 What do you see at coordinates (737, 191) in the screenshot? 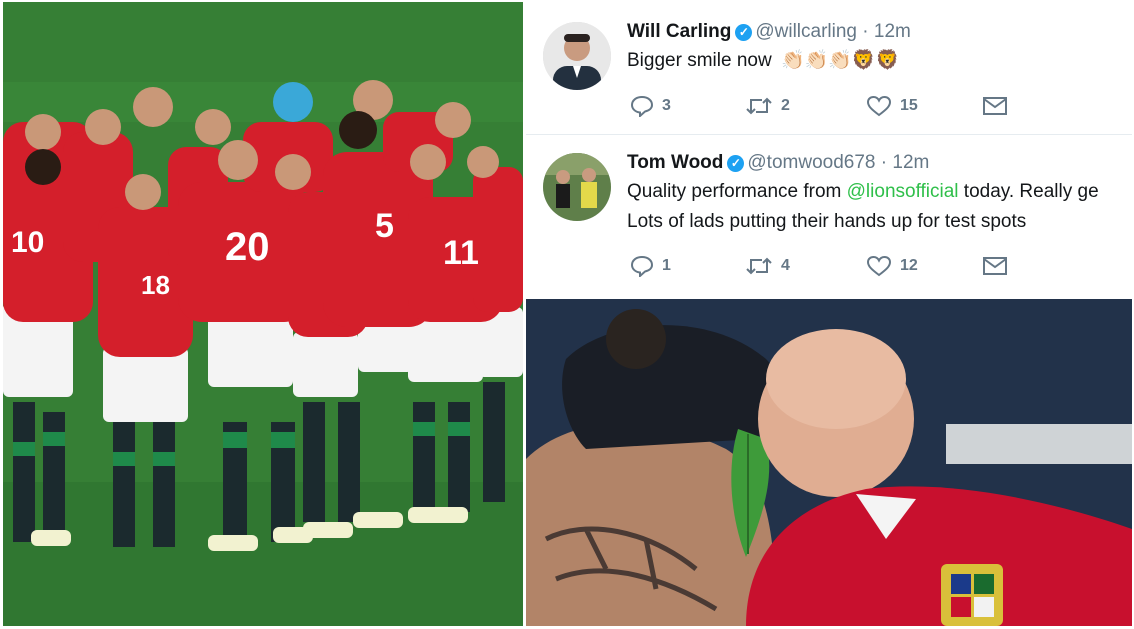
I see `tweet-text-before: Quality performance from` at bounding box center [737, 191].